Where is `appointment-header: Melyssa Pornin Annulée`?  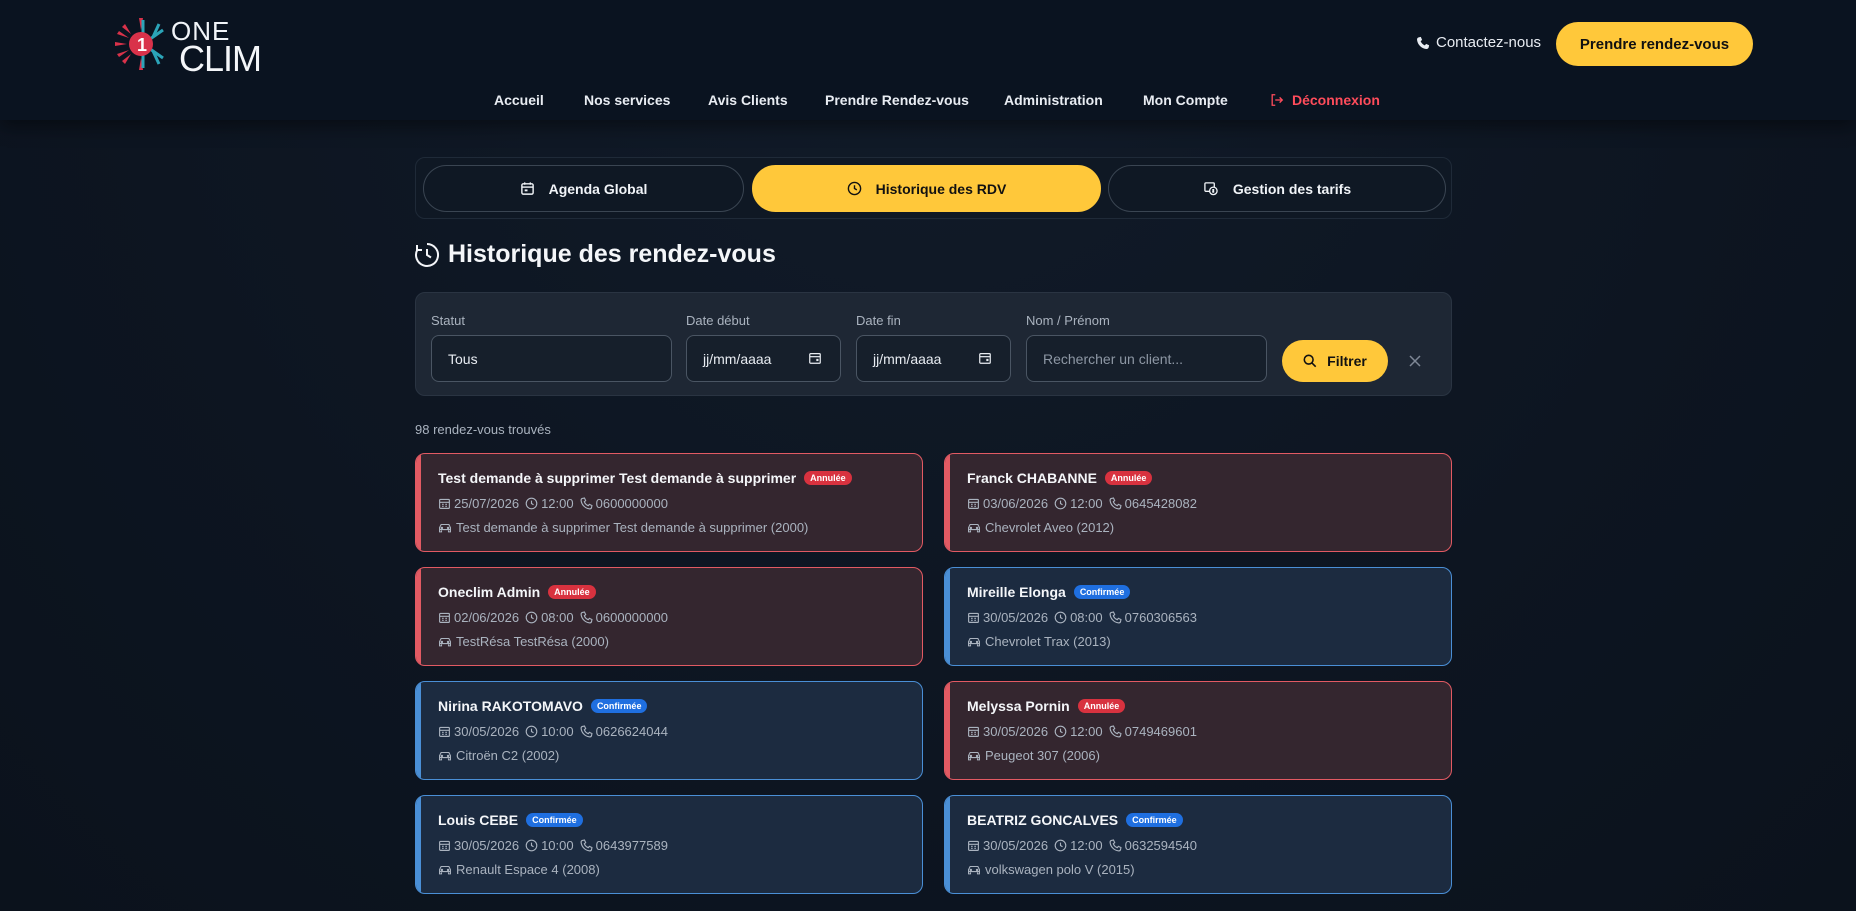 appointment-header: Melyssa Pornin Annulée is located at coordinates (1046, 706).